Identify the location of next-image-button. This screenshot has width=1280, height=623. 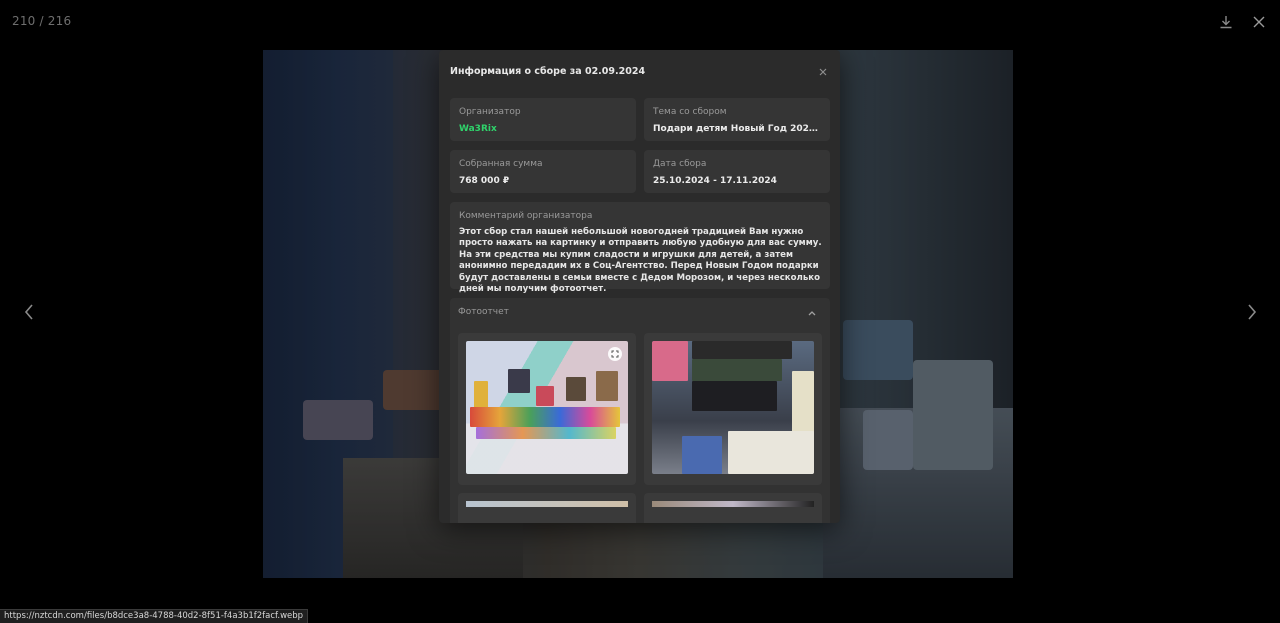
(1252, 312).